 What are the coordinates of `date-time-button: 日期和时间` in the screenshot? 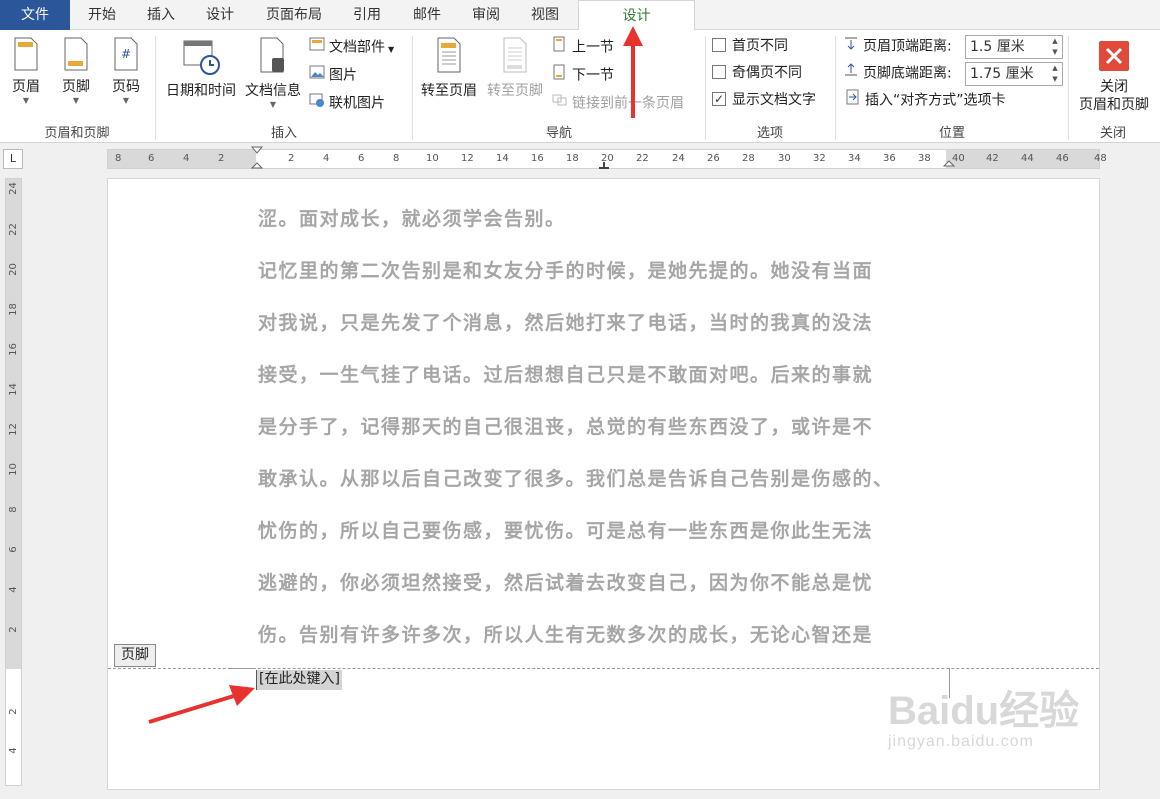 It's located at (201, 68).